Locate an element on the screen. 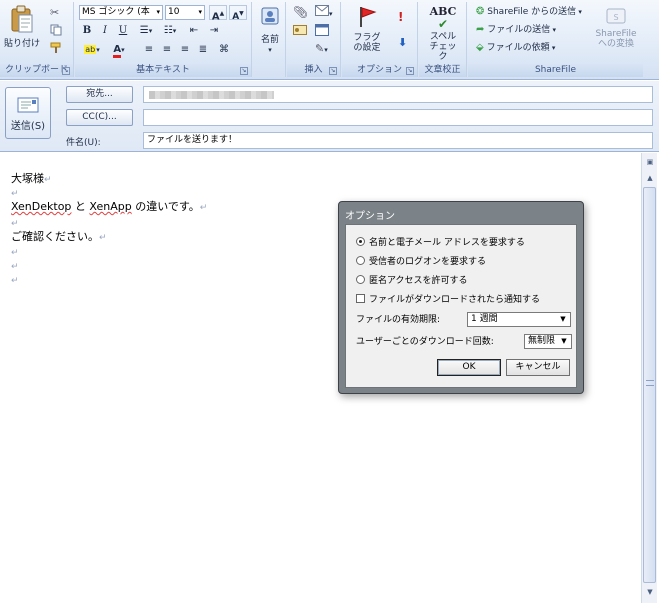  body-text-line: XenDektop と XenApp の違いです。↵ is located at coordinates (109, 206).